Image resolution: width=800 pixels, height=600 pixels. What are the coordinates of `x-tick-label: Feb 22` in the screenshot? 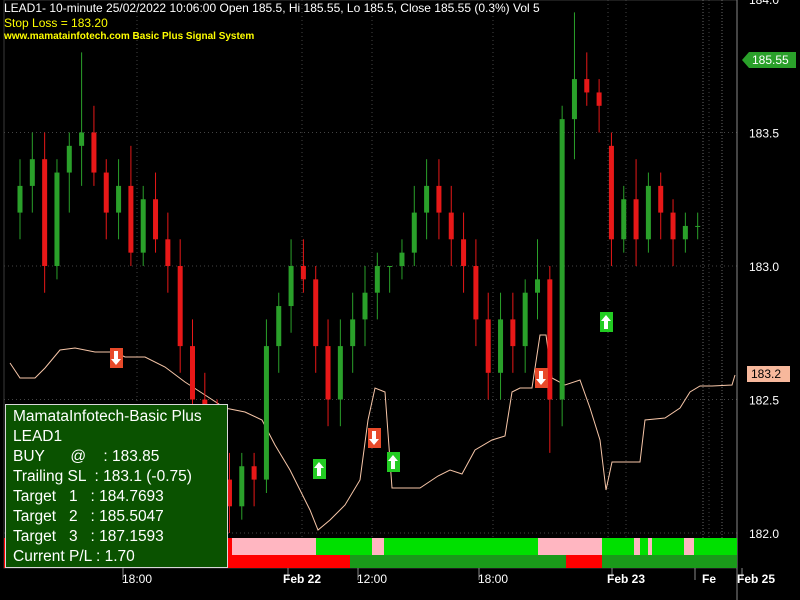 It's located at (302, 579).